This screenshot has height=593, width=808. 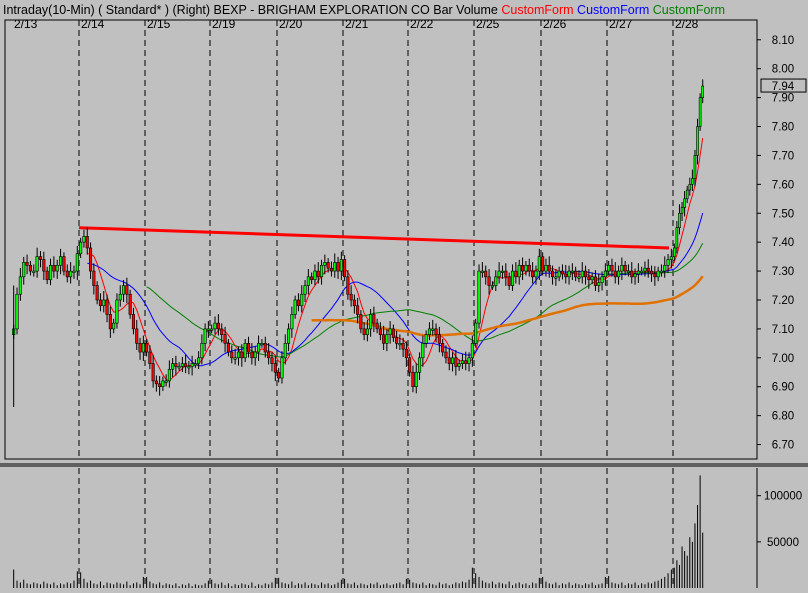 I want to click on header-part-1: ( Standard* ), so click(x=132, y=10).